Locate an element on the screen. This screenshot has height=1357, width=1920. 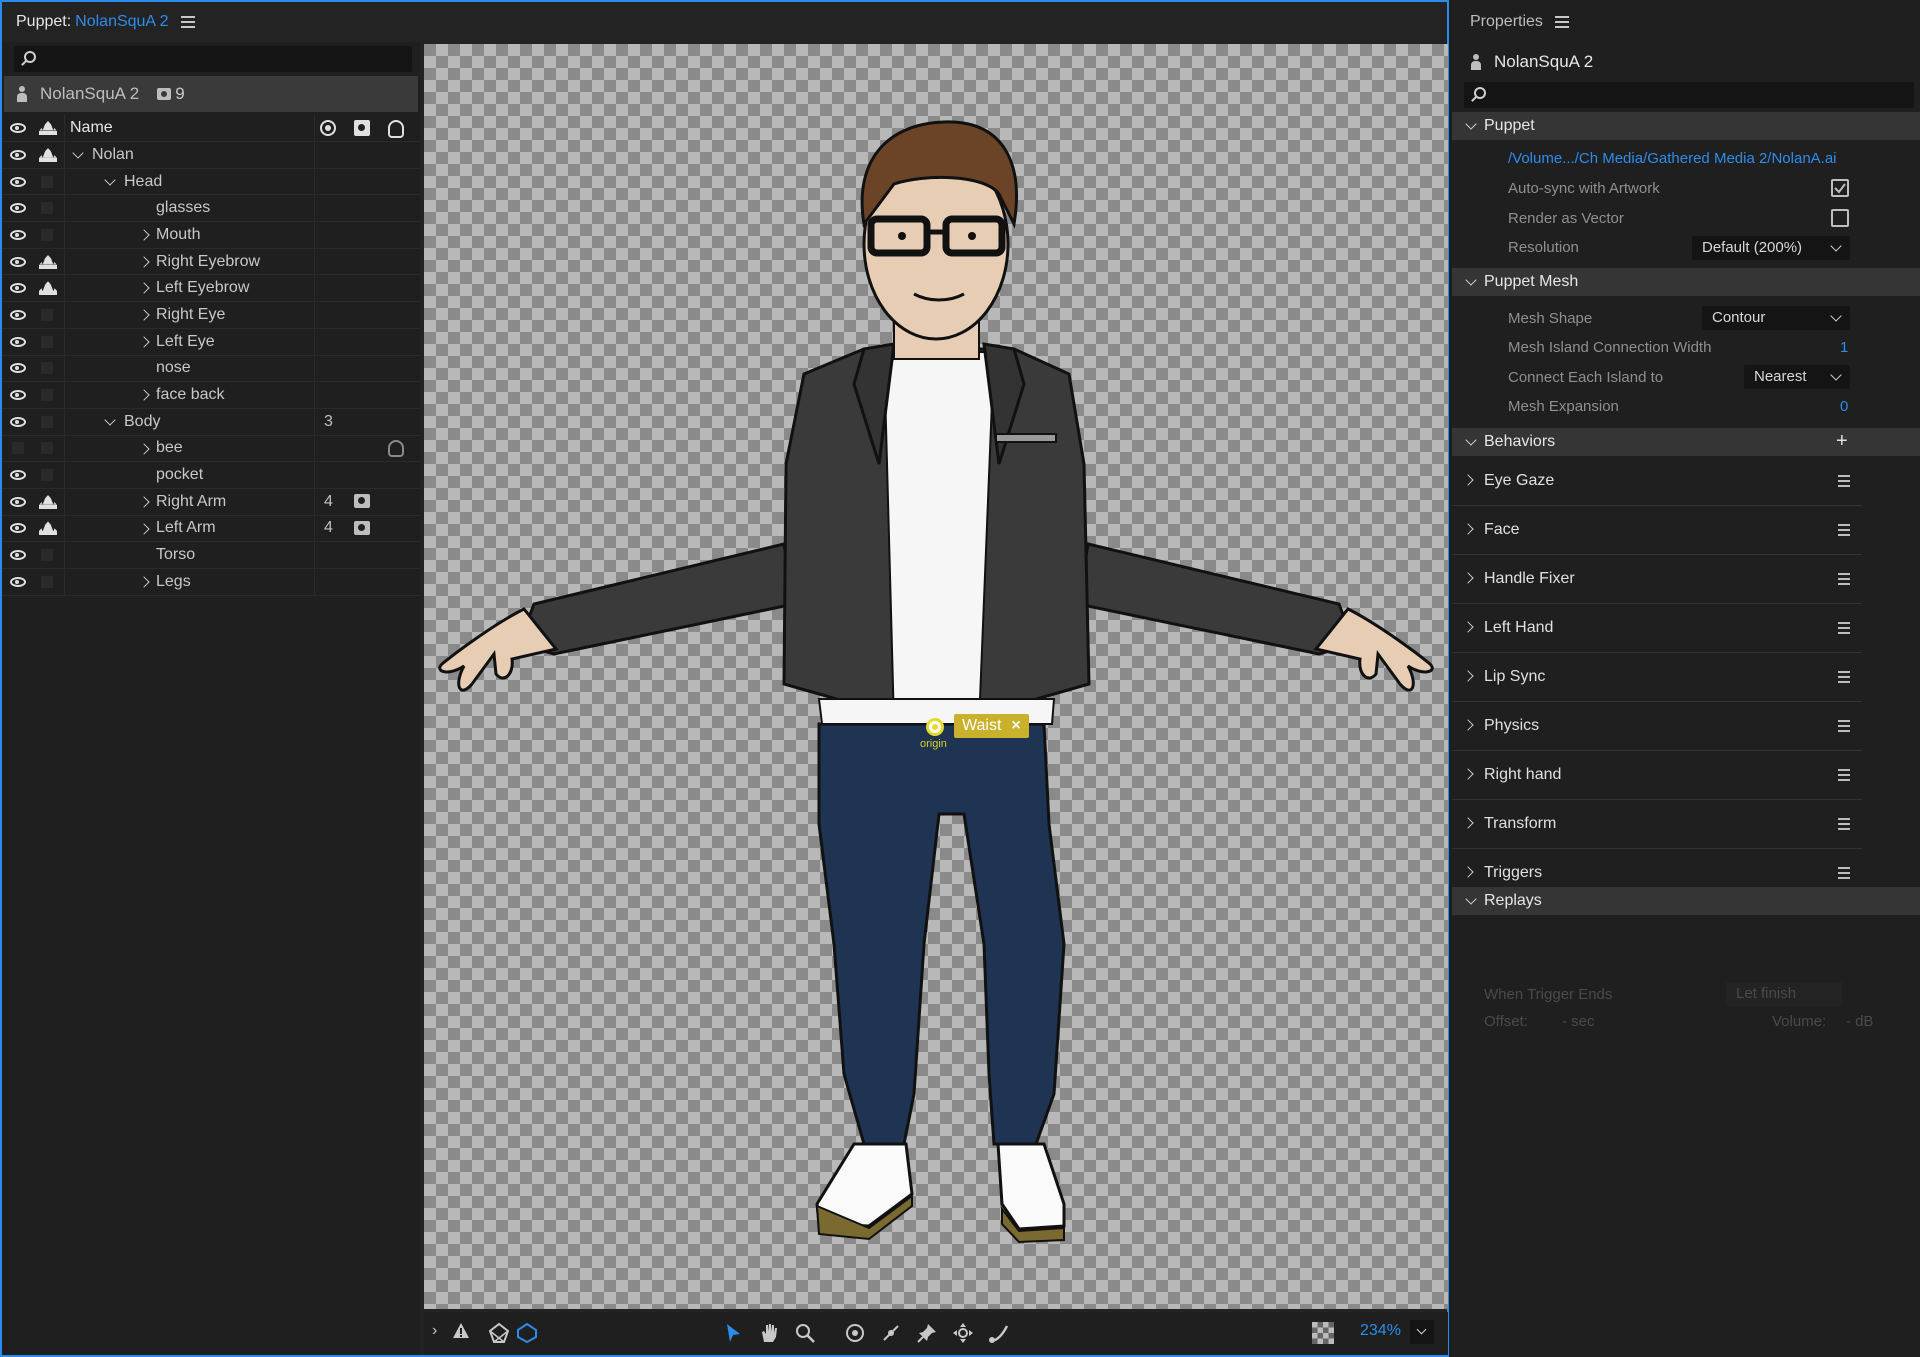
dragger-tool-icon is located at coordinates (963, 1333).